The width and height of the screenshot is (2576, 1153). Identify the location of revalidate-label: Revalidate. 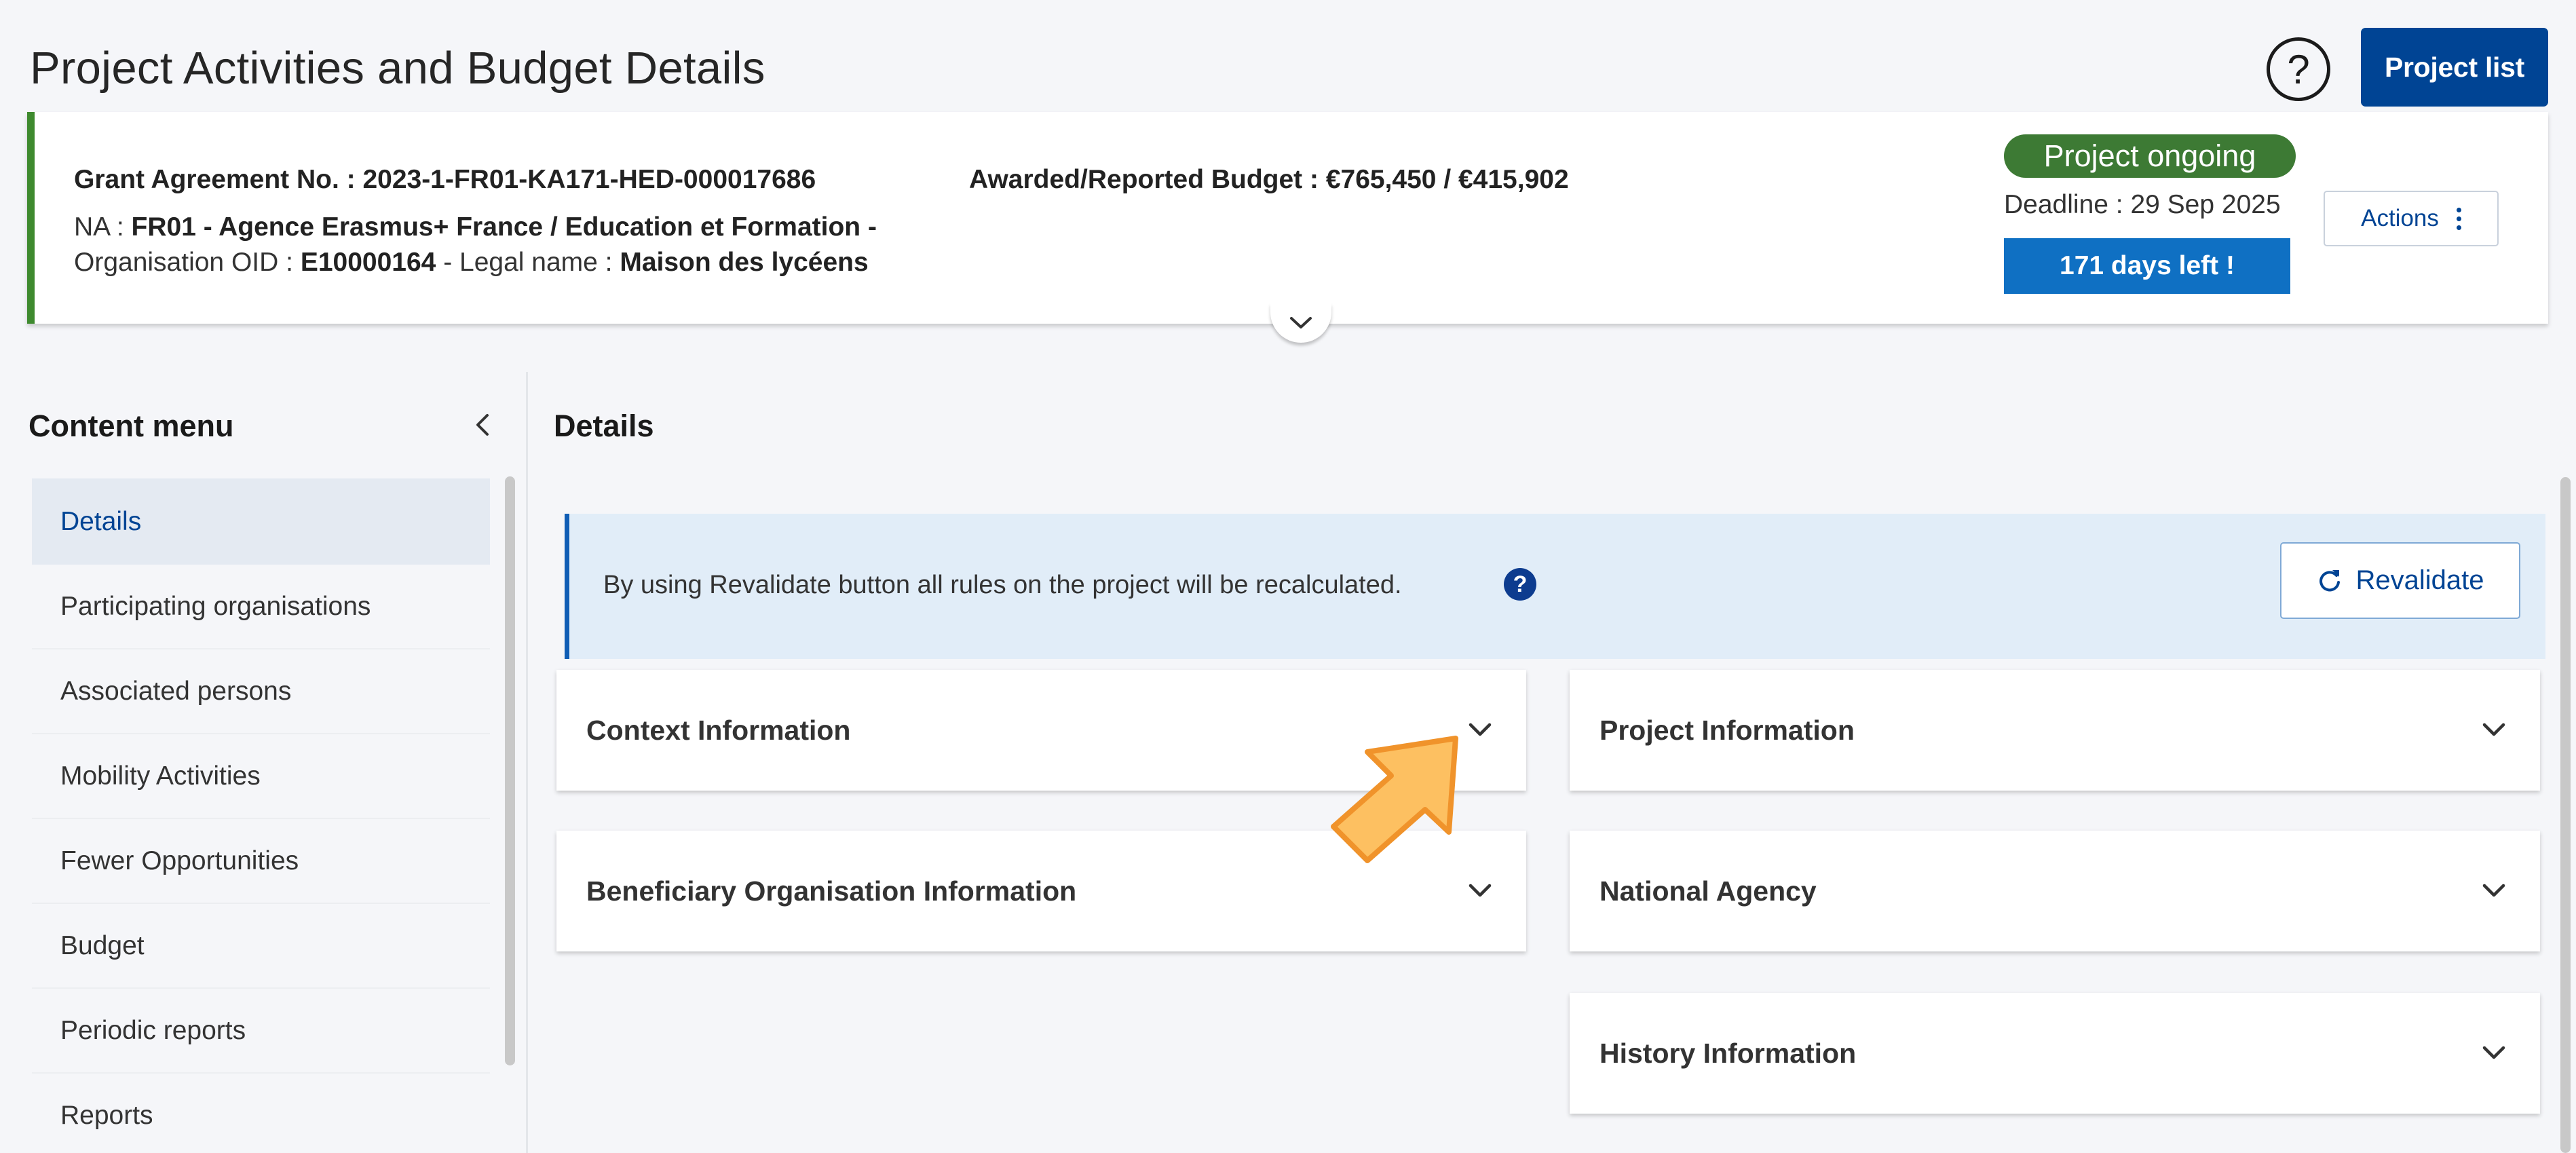
(2419, 580).